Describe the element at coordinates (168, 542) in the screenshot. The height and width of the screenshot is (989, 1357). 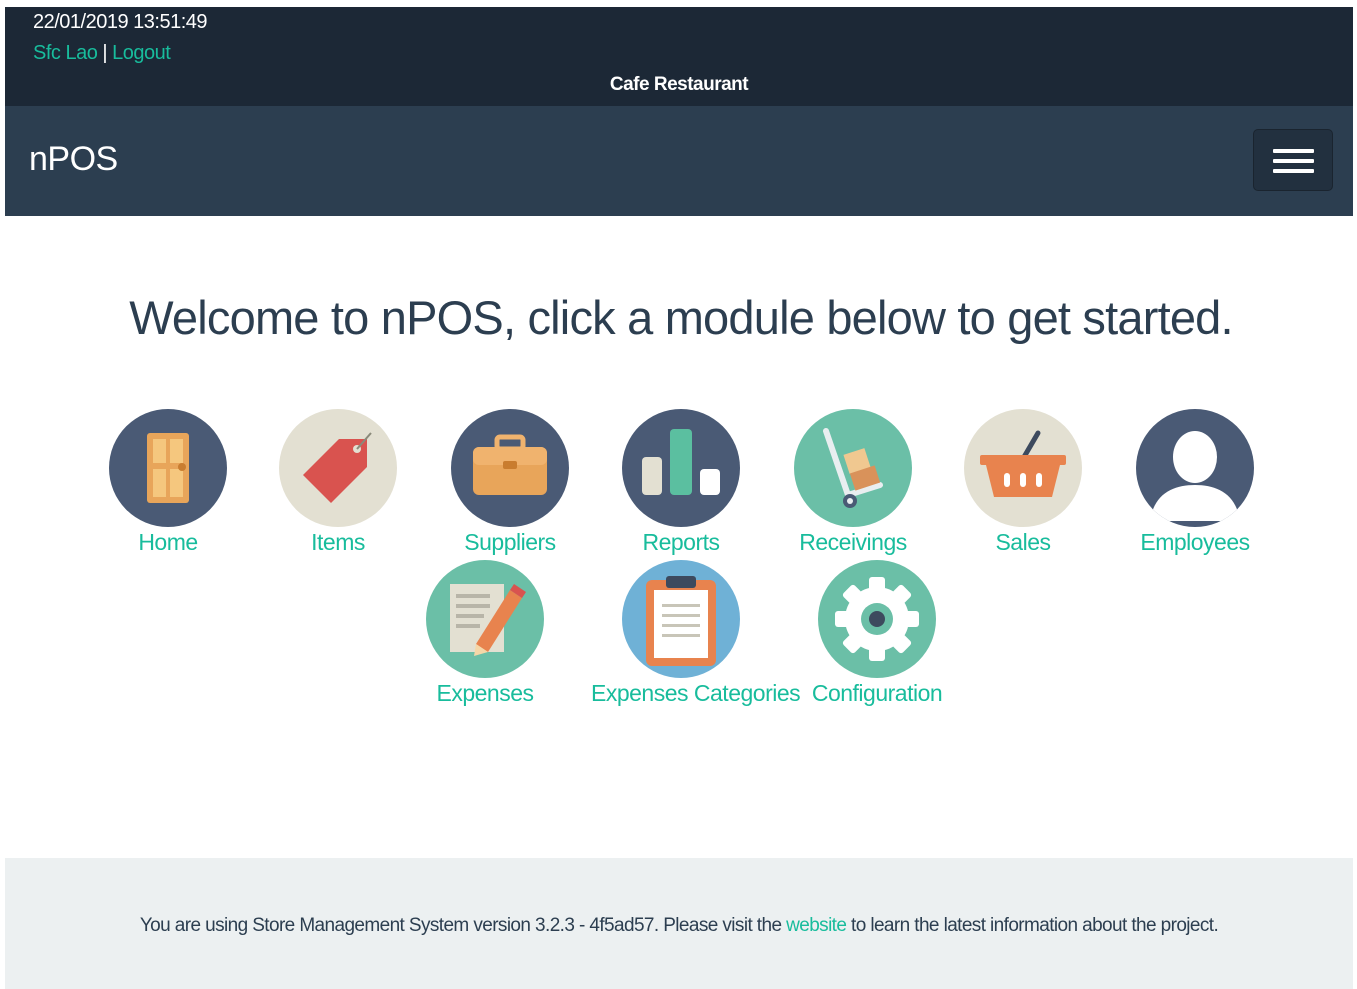
I see `module-label: Home` at that location.